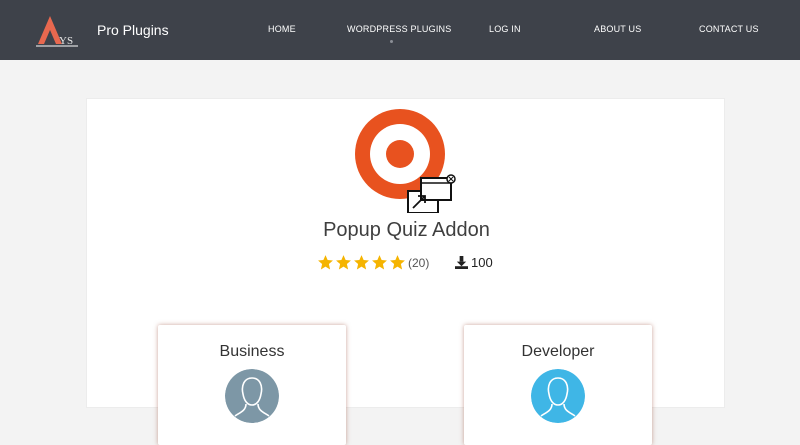 The height and width of the screenshot is (445, 800). I want to click on product-title: Popup Quiz Addon, so click(406, 230).